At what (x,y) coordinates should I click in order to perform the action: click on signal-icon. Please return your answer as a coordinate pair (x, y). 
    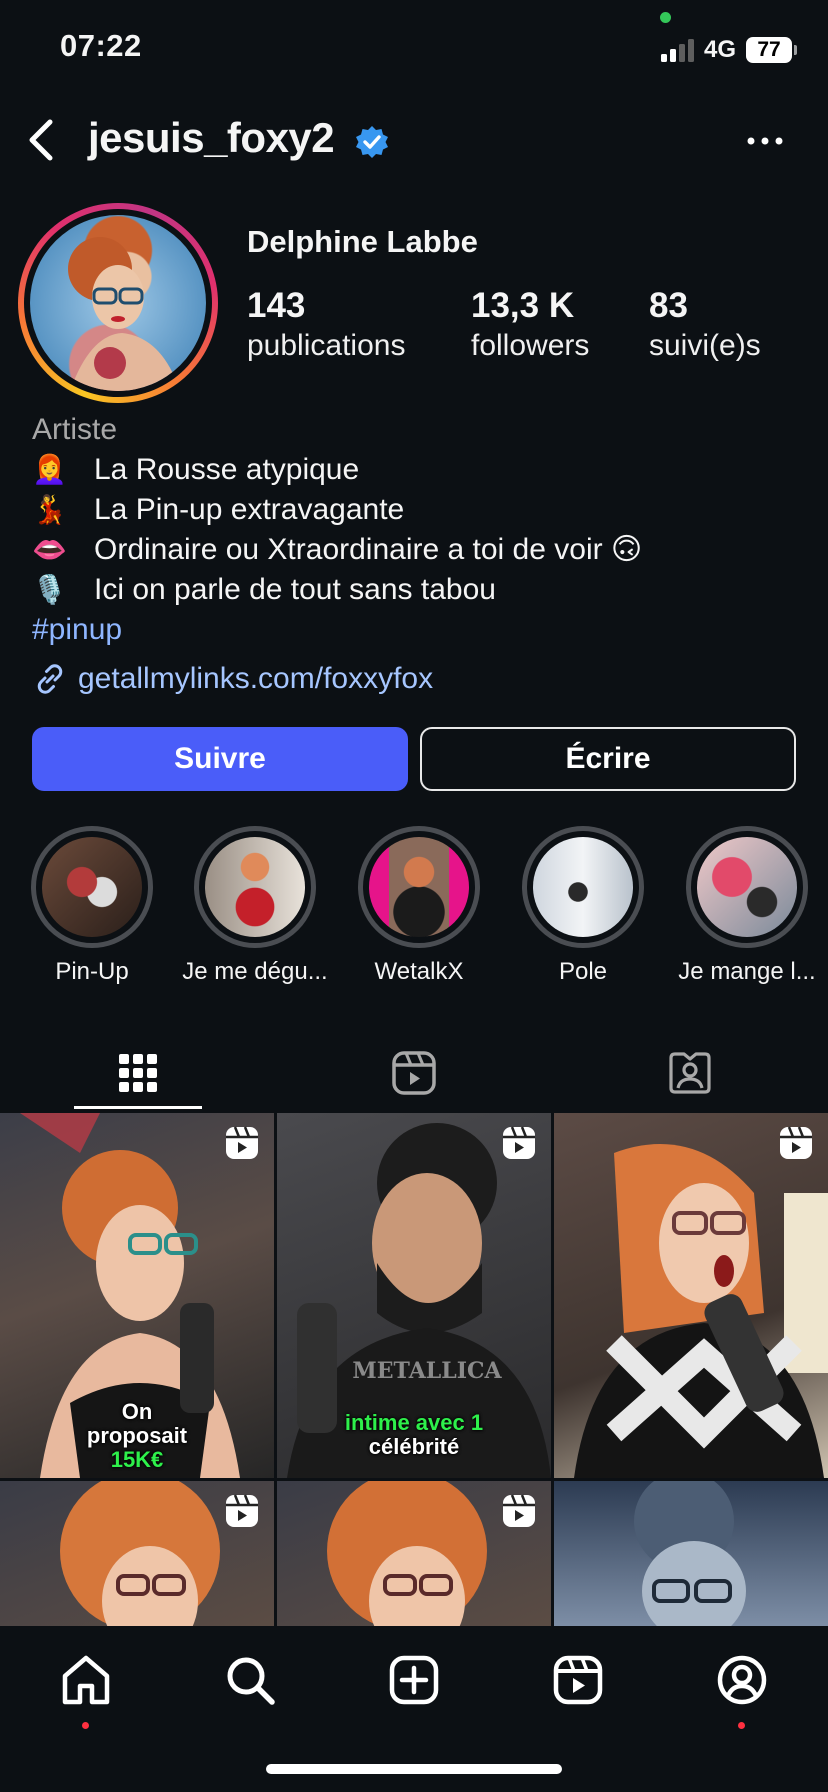
    Looking at the image, I should click on (677, 50).